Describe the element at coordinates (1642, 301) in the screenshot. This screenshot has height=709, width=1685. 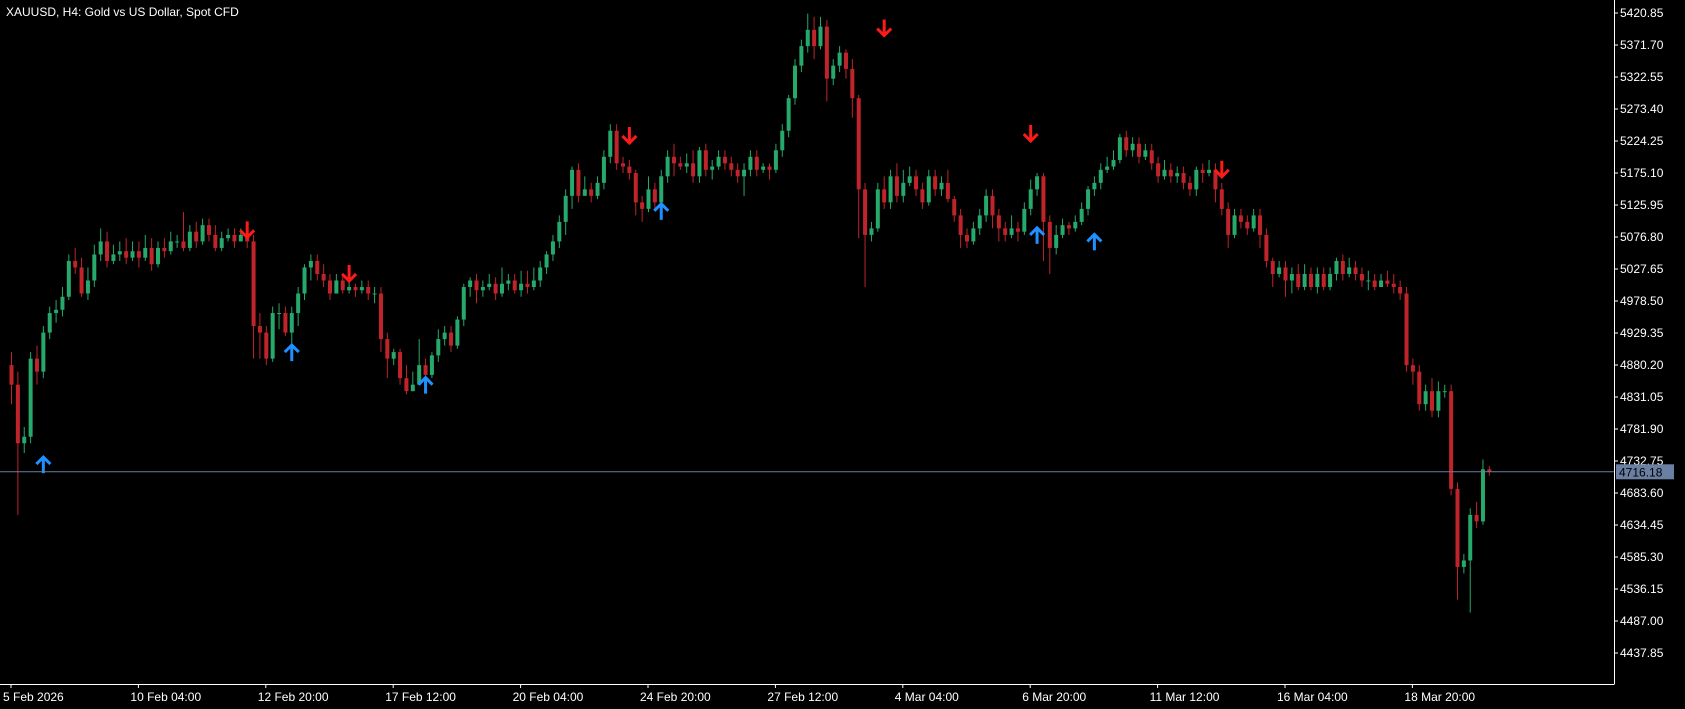
I see `price-tick-label: 4978.50` at that location.